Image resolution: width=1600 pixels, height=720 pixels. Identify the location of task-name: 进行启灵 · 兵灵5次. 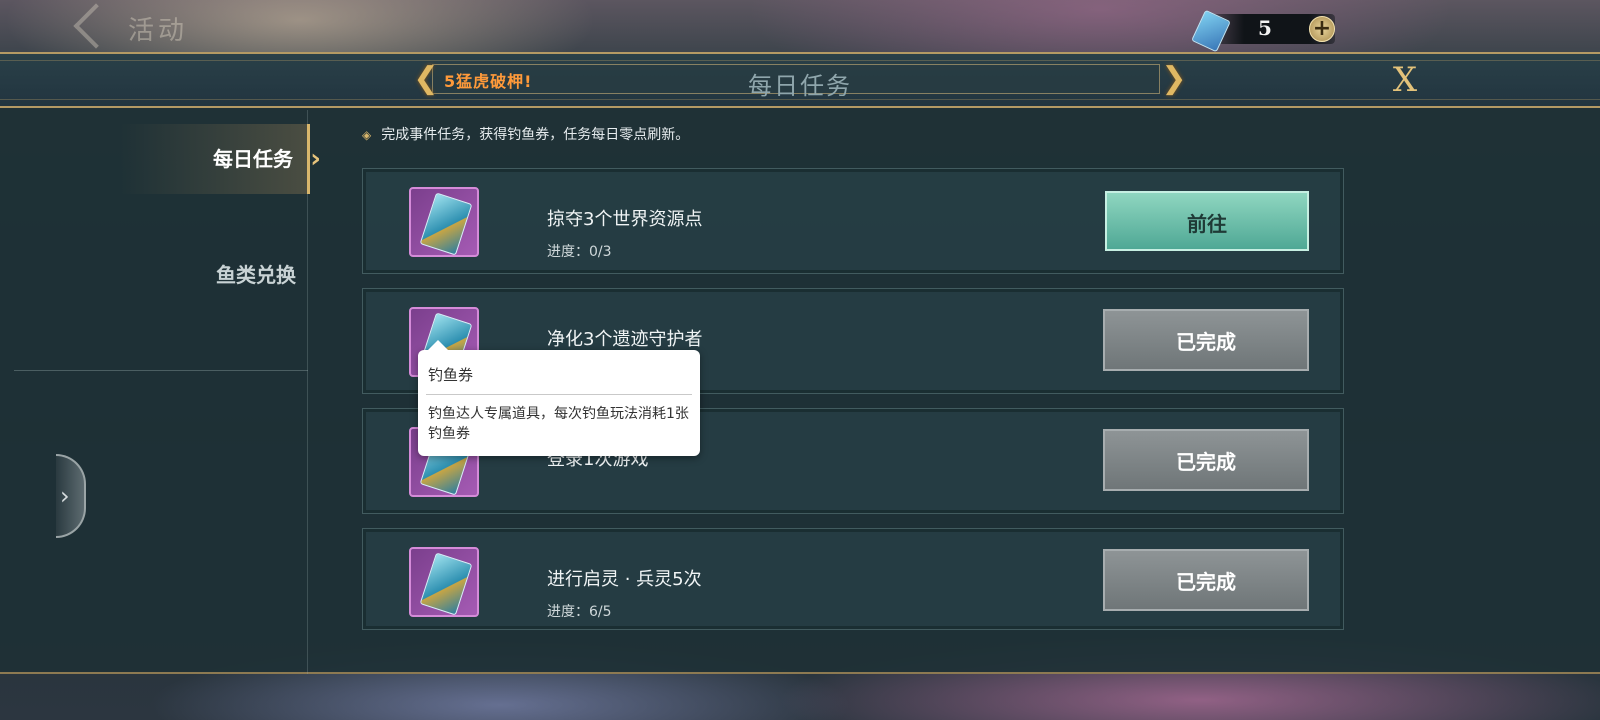
(624, 579).